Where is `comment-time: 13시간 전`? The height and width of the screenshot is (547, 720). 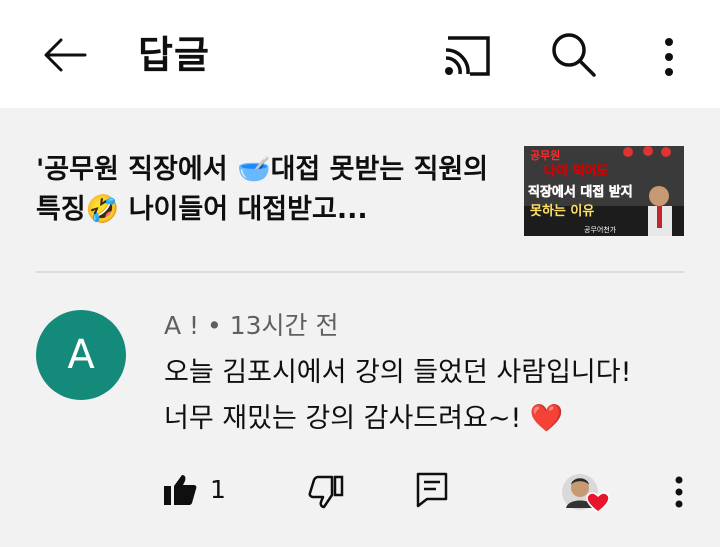
comment-time: 13시간 전 is located at coordinates (284, 325).